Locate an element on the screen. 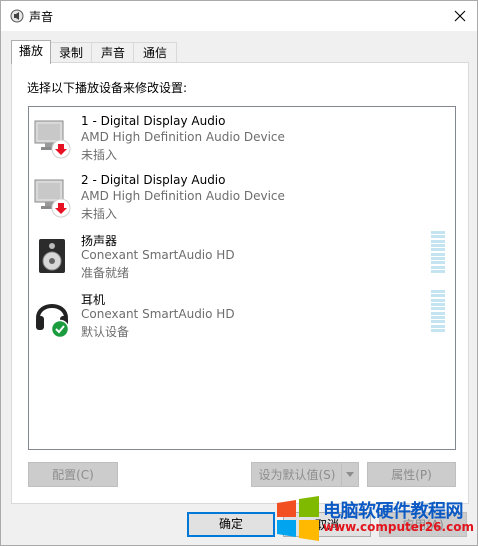  tab-sounds: 声音 is located at coordinates (113, 52).